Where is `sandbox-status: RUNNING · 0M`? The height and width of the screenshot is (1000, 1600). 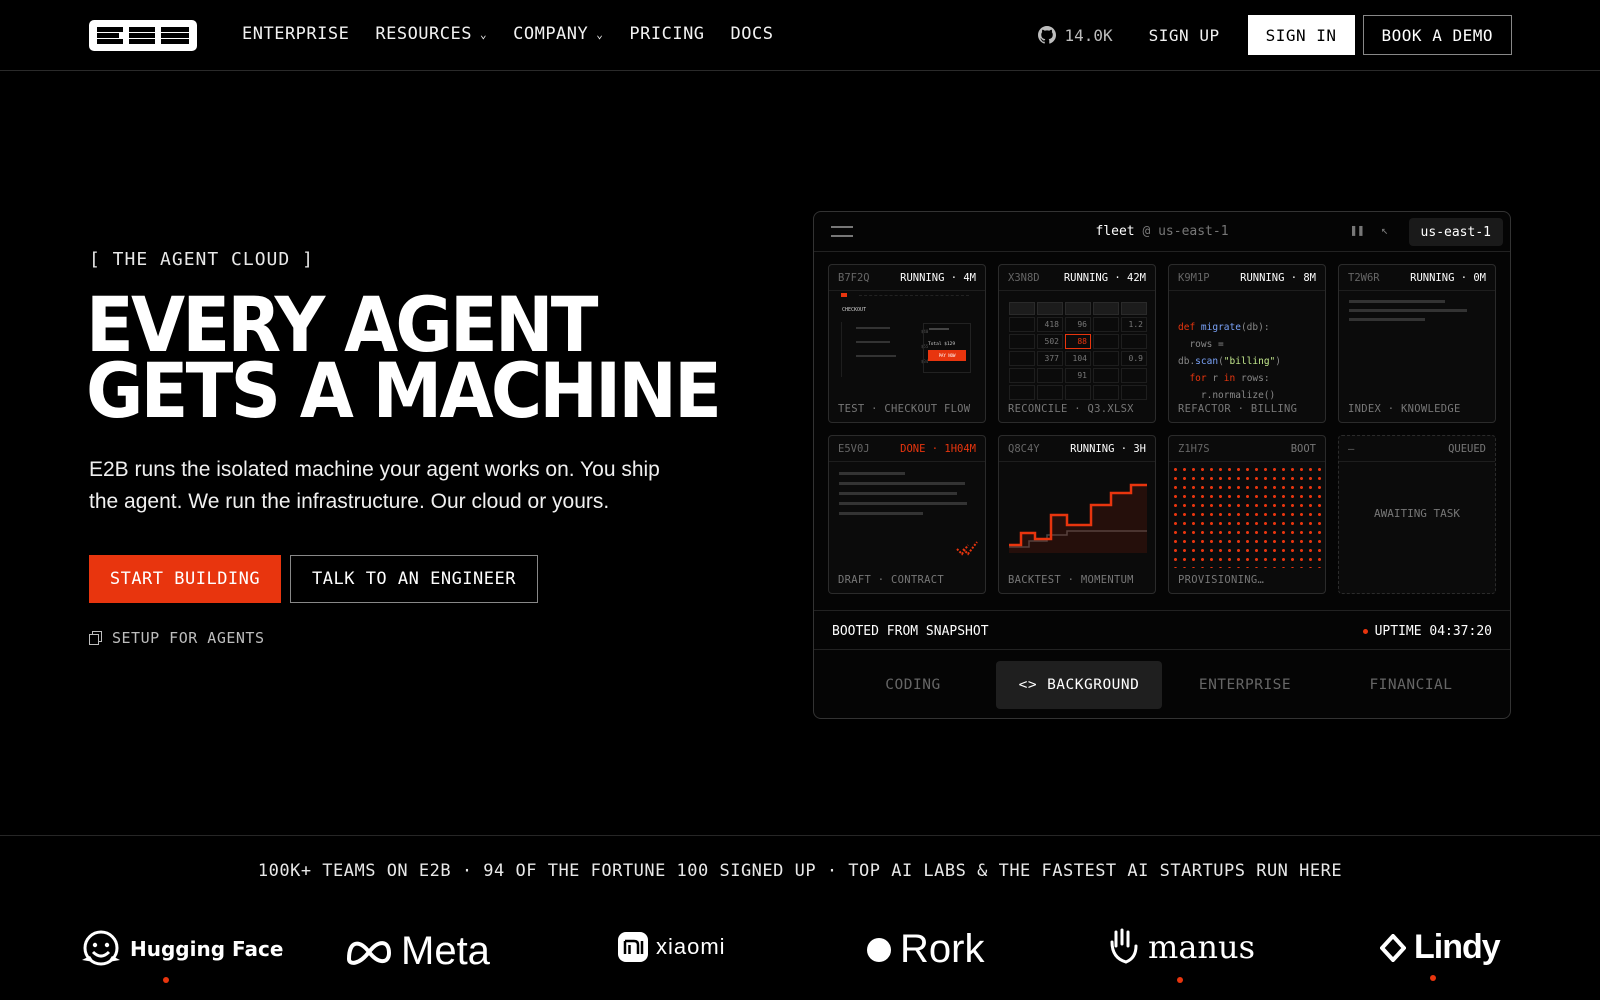 sandbox-status: RUNNING · 0M is located at coordinates (1448, 277).